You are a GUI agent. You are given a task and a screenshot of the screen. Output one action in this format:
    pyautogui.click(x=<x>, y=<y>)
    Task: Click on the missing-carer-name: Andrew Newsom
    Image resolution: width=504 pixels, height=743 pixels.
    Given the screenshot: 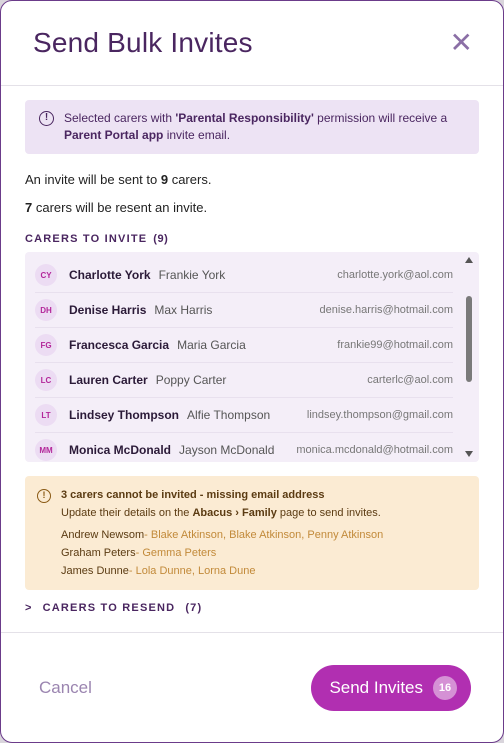 What is the action you would take?
    pyautogui.click(x=103, y=535)
    